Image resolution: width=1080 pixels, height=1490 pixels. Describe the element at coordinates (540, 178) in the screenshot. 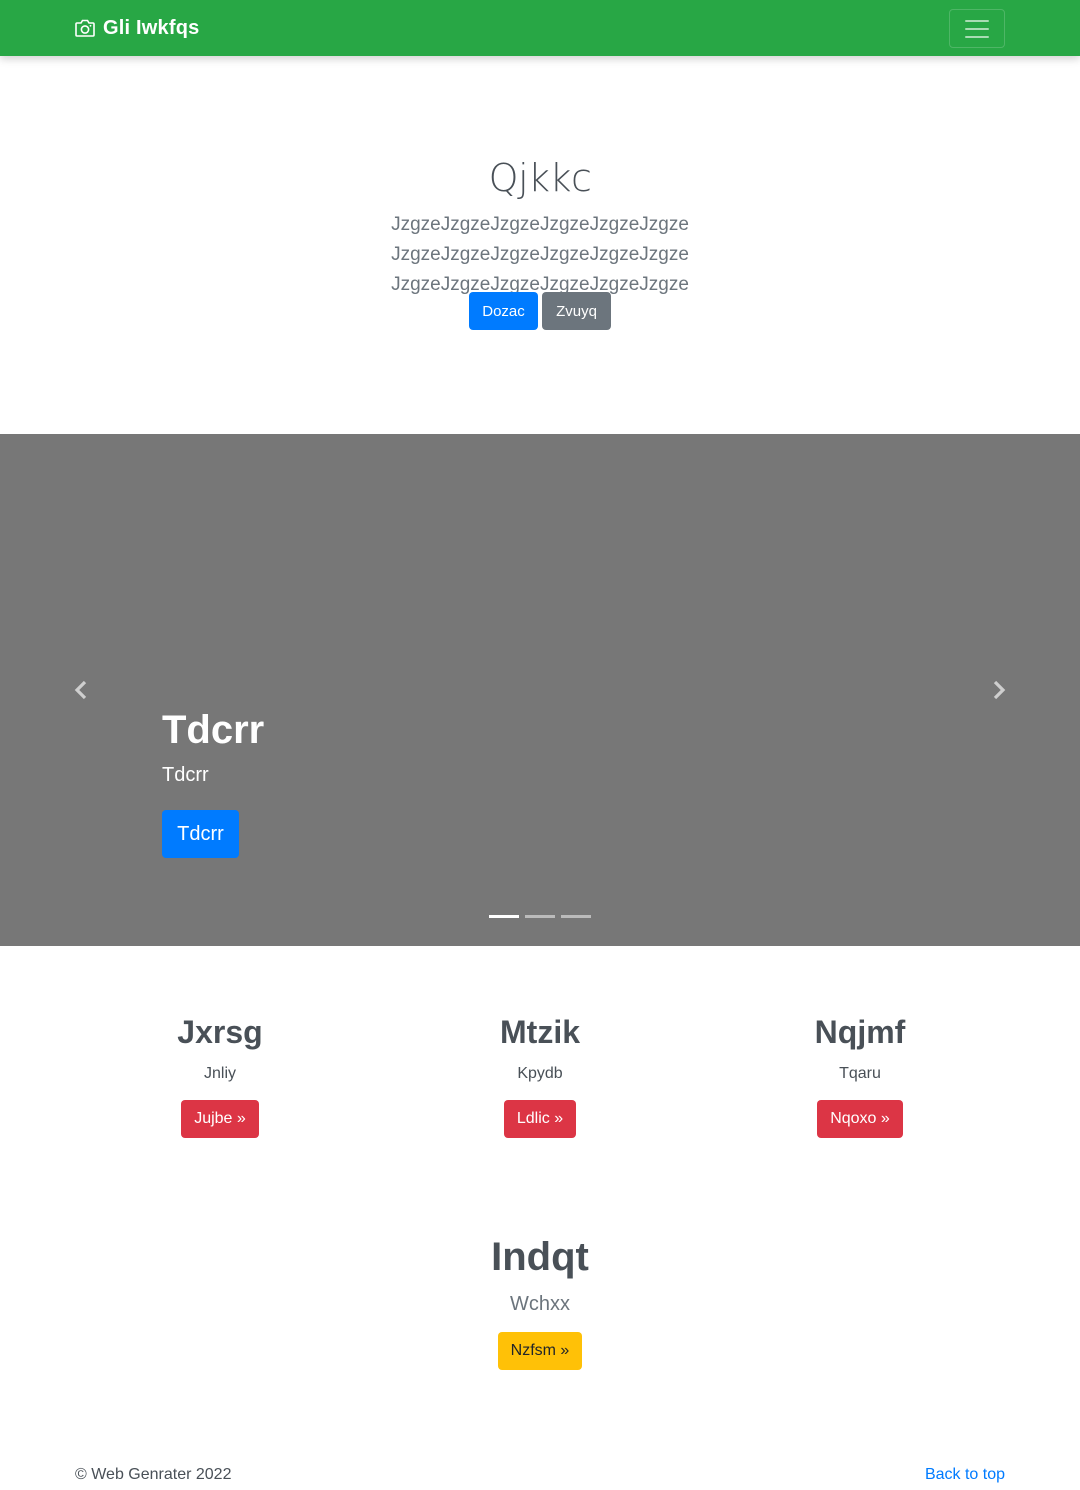

I see `jumbotron-title: Qjkkc` at that location.